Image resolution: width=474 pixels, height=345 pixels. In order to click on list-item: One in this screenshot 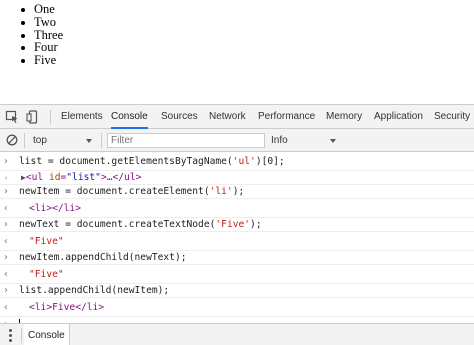, I will do `click(40, 9)`.